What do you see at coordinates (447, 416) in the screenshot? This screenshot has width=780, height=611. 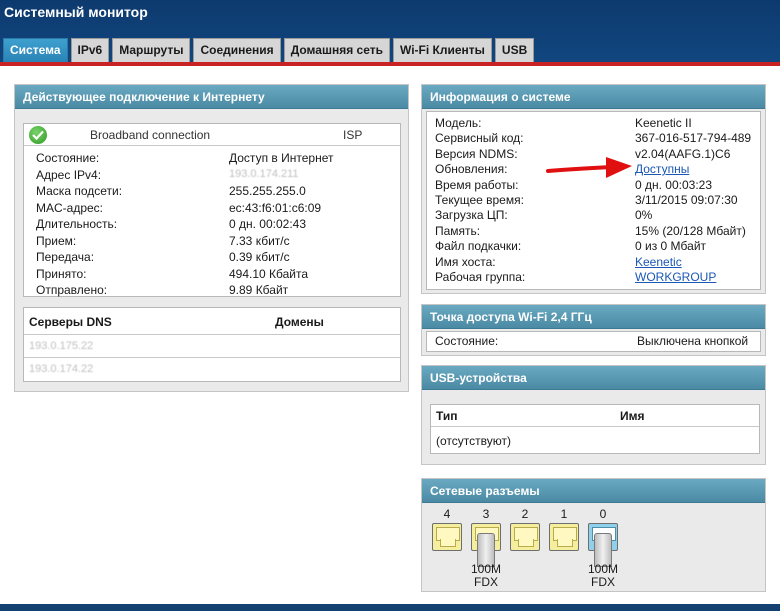 I see `usb-col-type: Тип` at bounding box center [447, 416].